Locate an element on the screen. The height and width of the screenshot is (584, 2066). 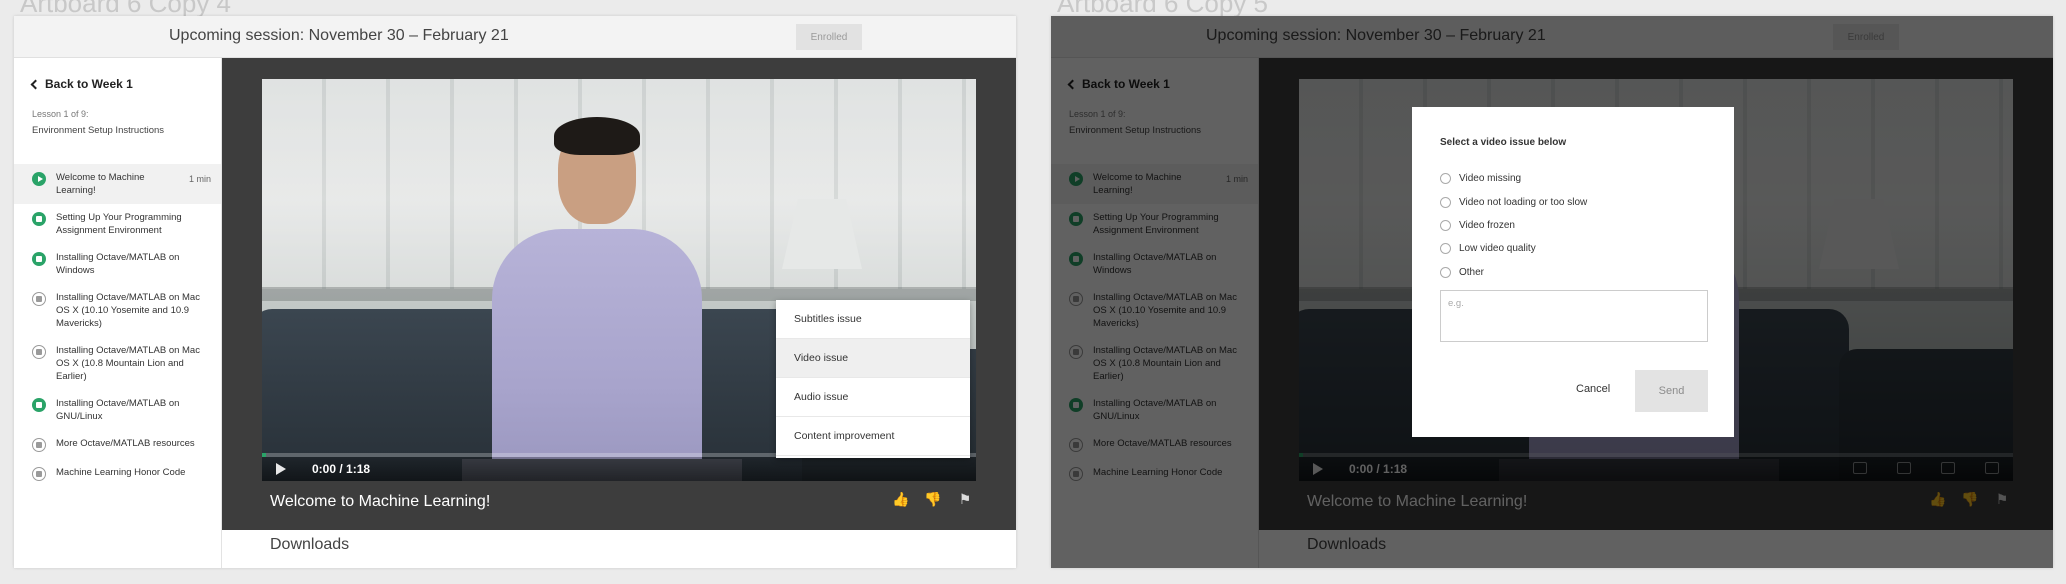
cancel-button: Cancel is located at coordinates (1593, 389).